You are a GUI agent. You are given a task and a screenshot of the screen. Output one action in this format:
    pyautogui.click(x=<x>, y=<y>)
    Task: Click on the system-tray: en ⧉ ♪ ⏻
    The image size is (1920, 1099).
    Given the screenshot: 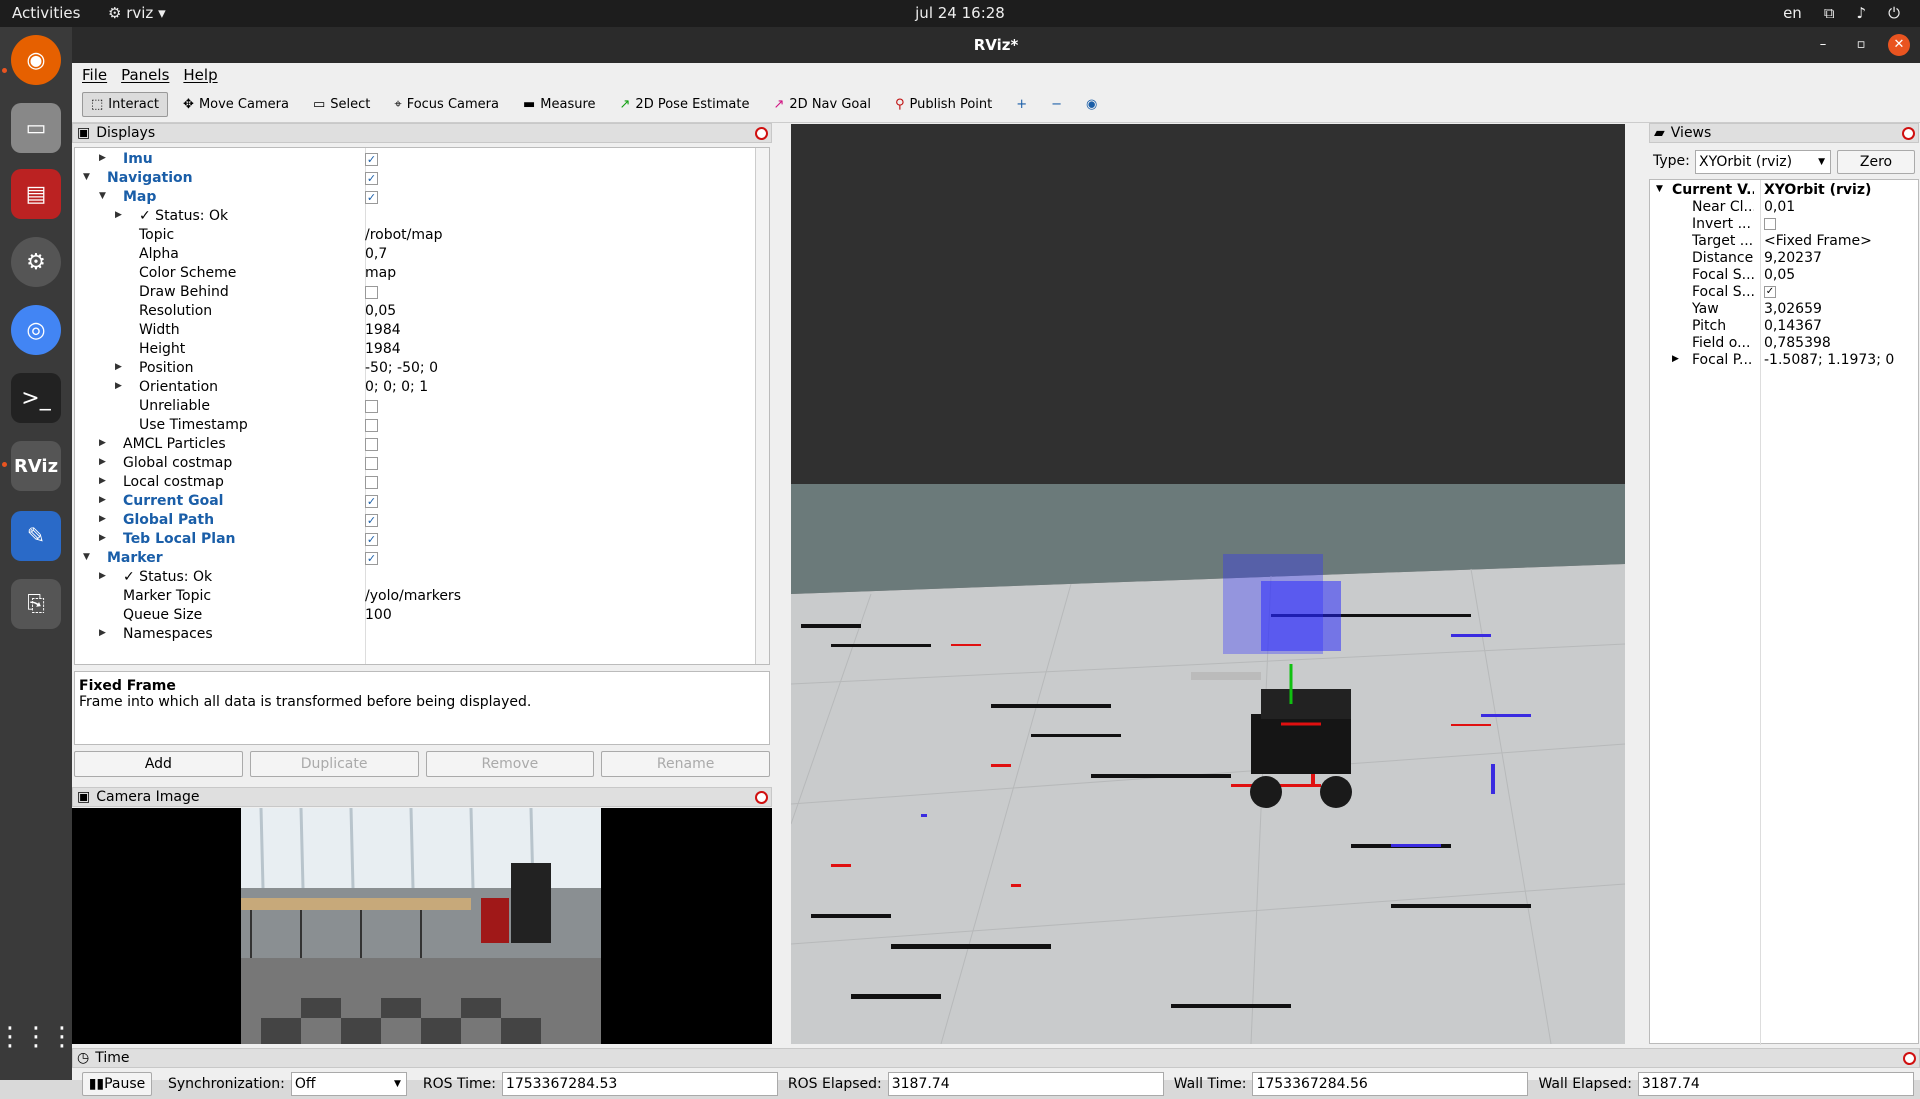 What is the action you would take?
    pyautogui.click(x=1841, y=13)
    